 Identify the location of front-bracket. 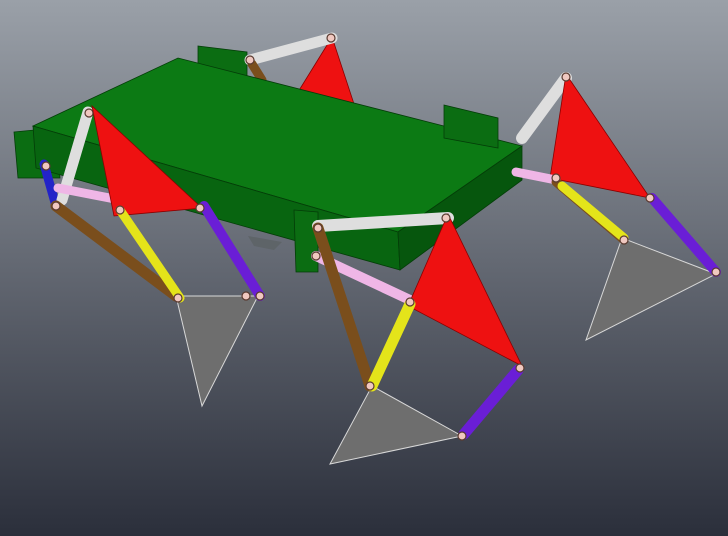
(306, 241).